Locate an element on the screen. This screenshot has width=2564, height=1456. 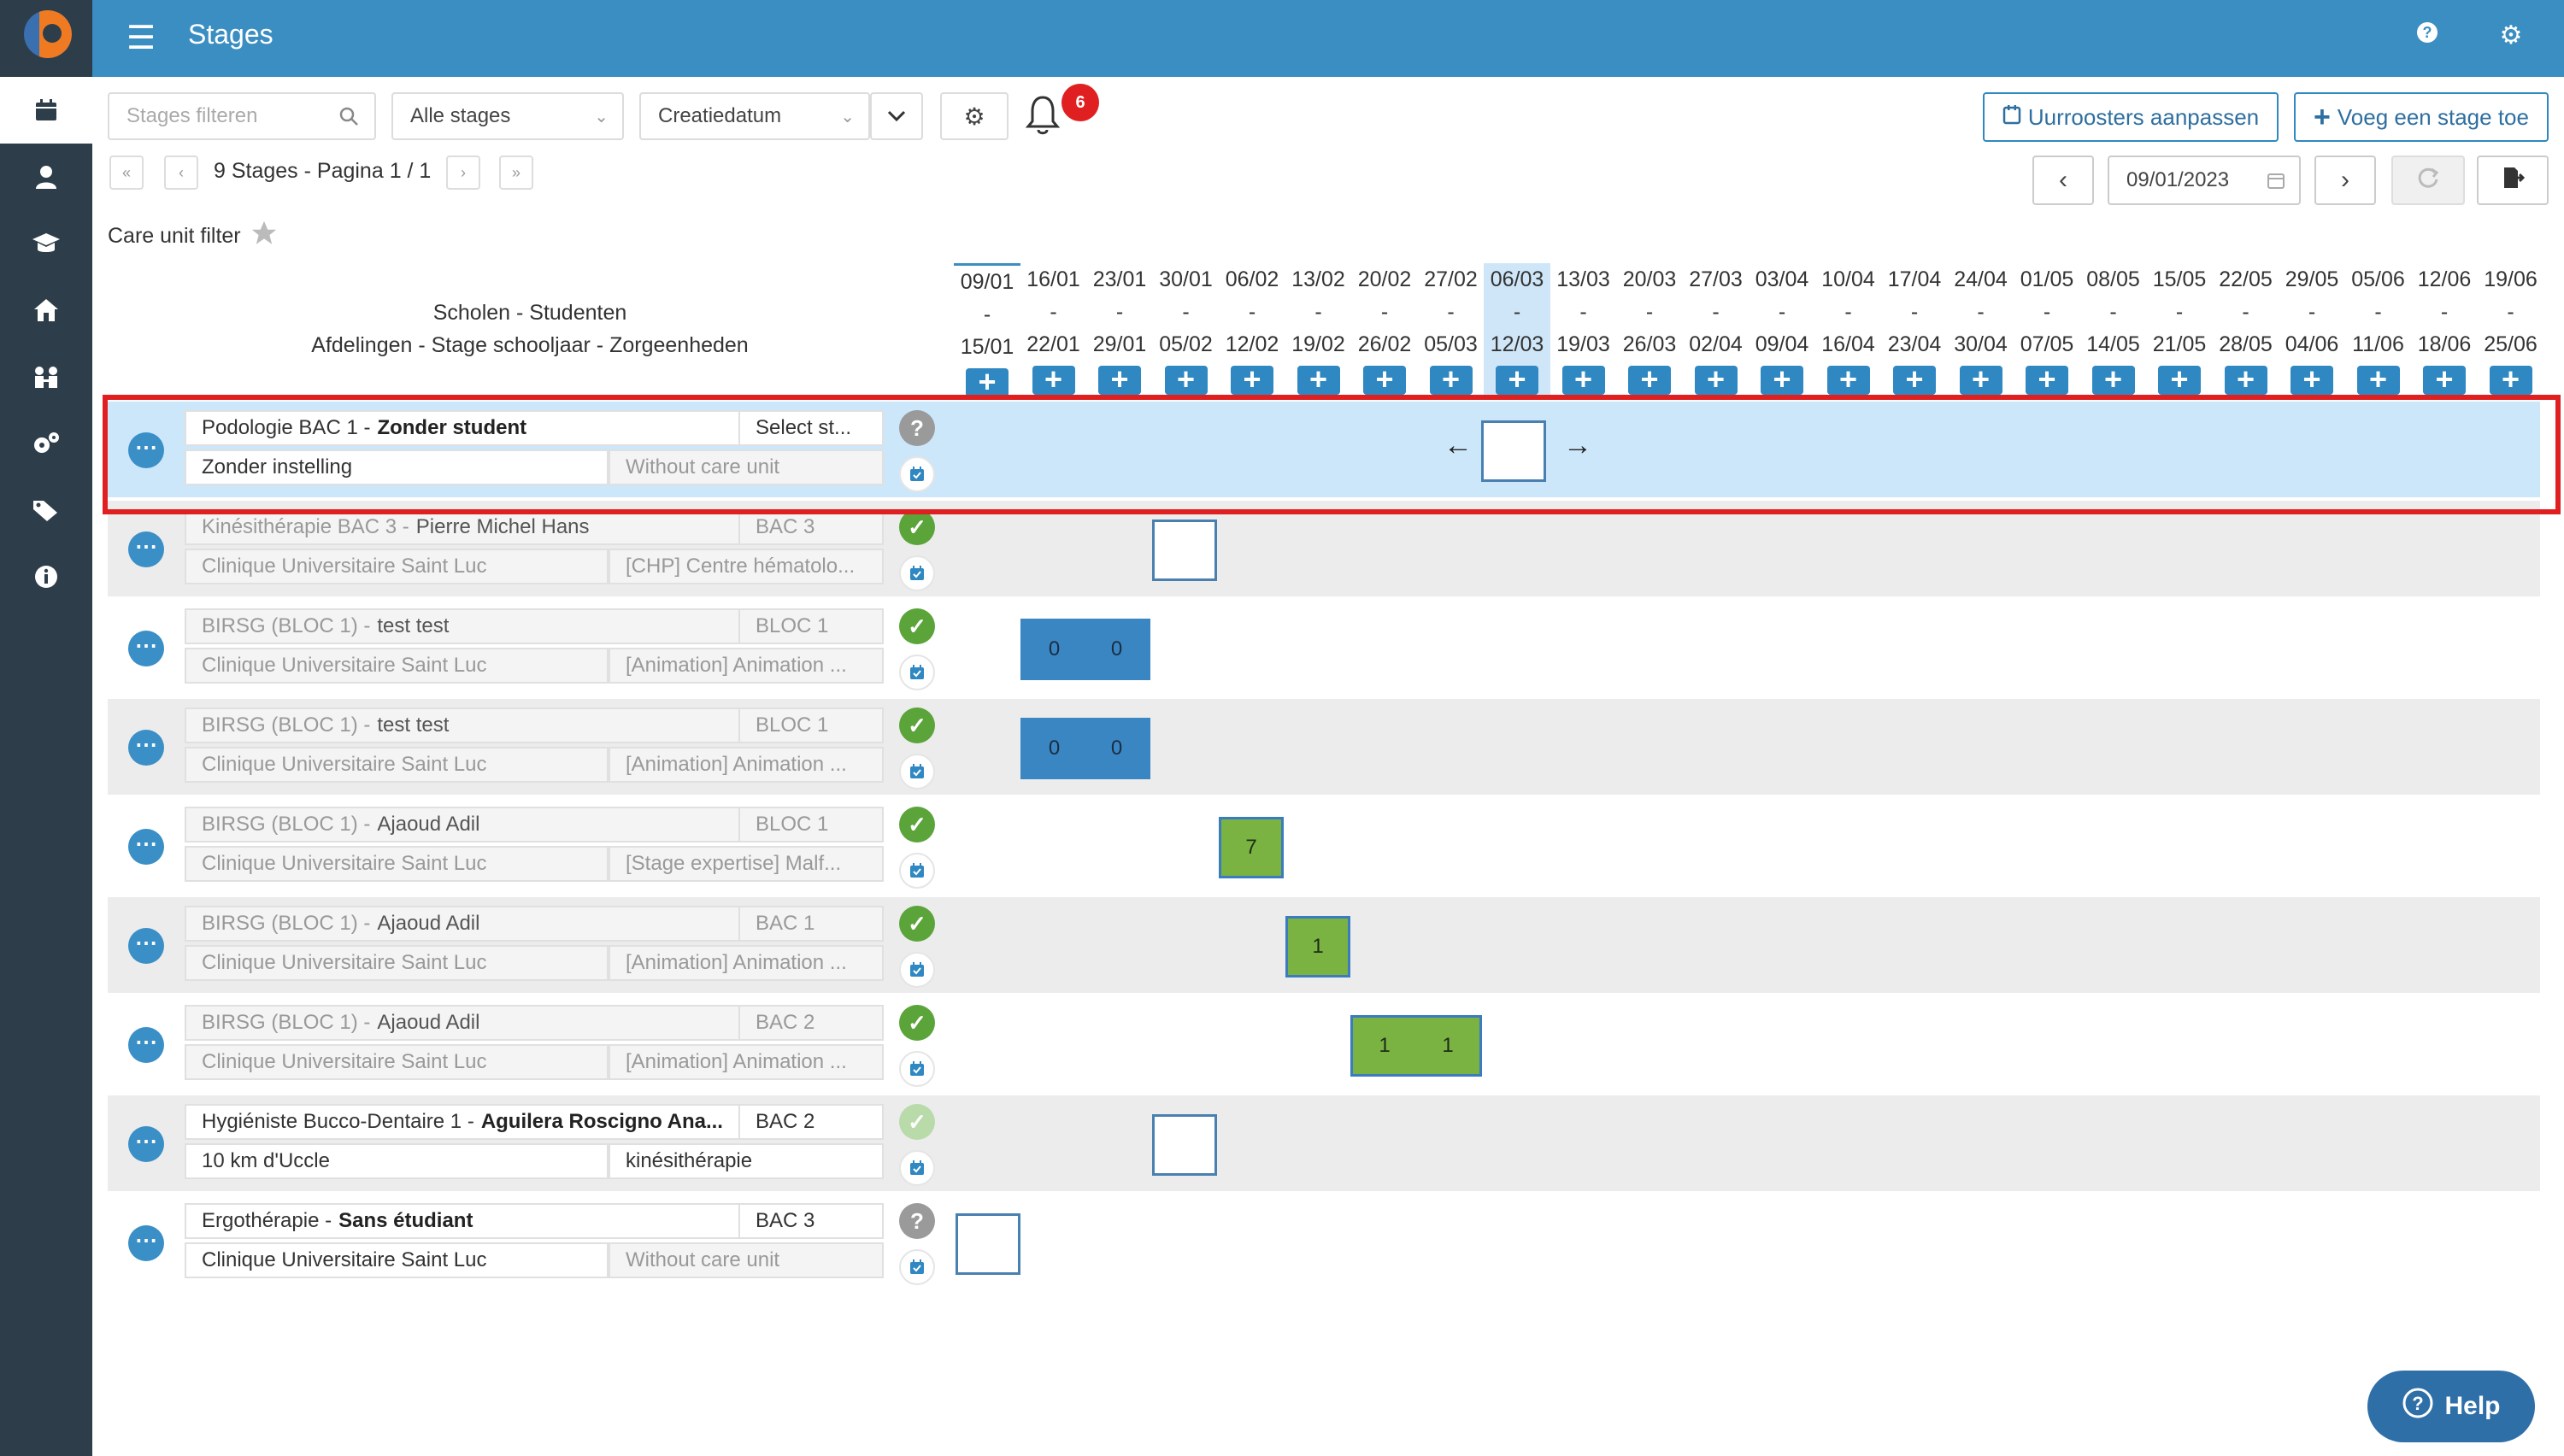
tags-icon is located at coordinates (46, 510).